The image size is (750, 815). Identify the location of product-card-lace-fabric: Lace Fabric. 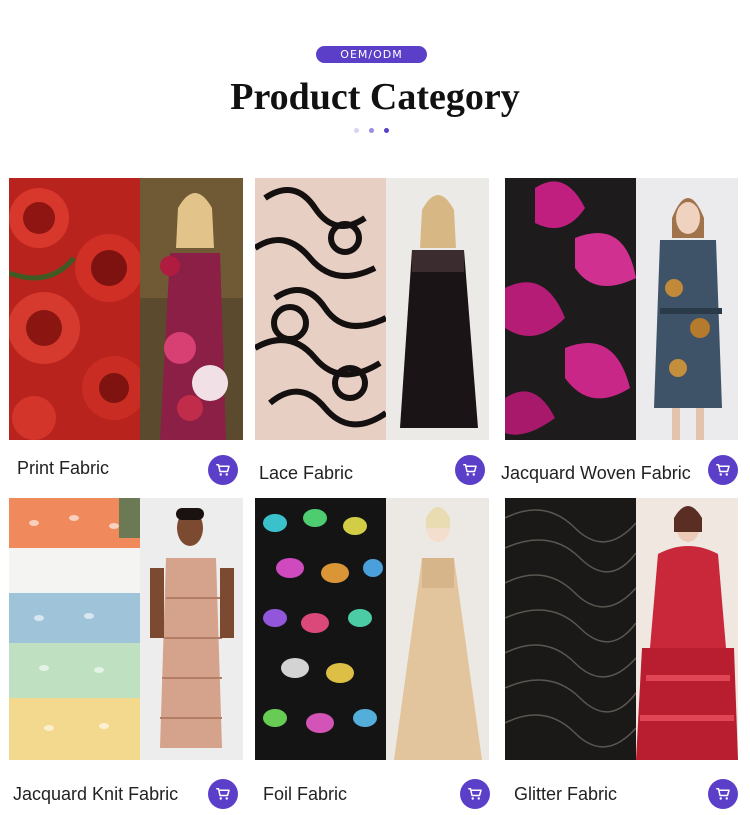
(372, 334).